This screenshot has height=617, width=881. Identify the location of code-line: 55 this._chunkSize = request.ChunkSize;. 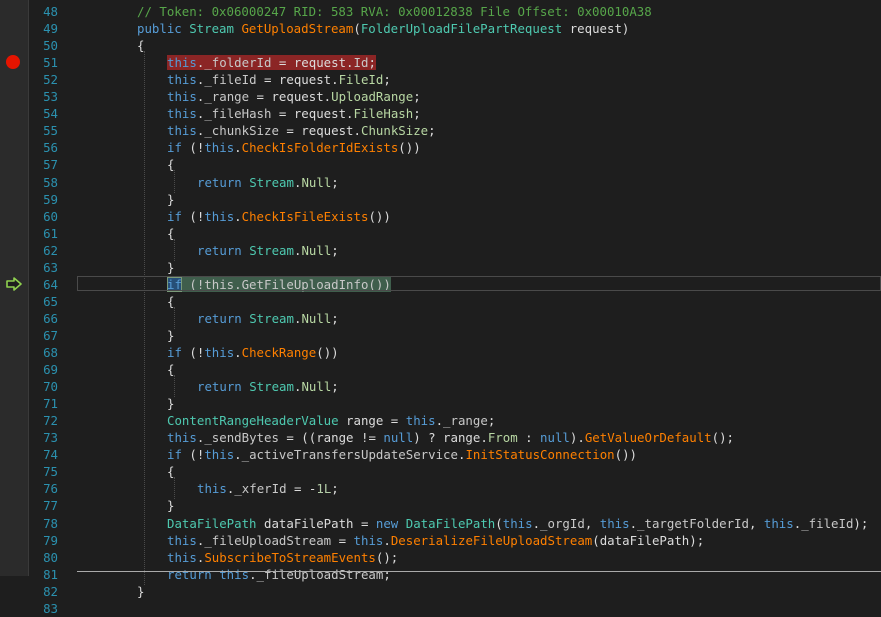
(440, 130).